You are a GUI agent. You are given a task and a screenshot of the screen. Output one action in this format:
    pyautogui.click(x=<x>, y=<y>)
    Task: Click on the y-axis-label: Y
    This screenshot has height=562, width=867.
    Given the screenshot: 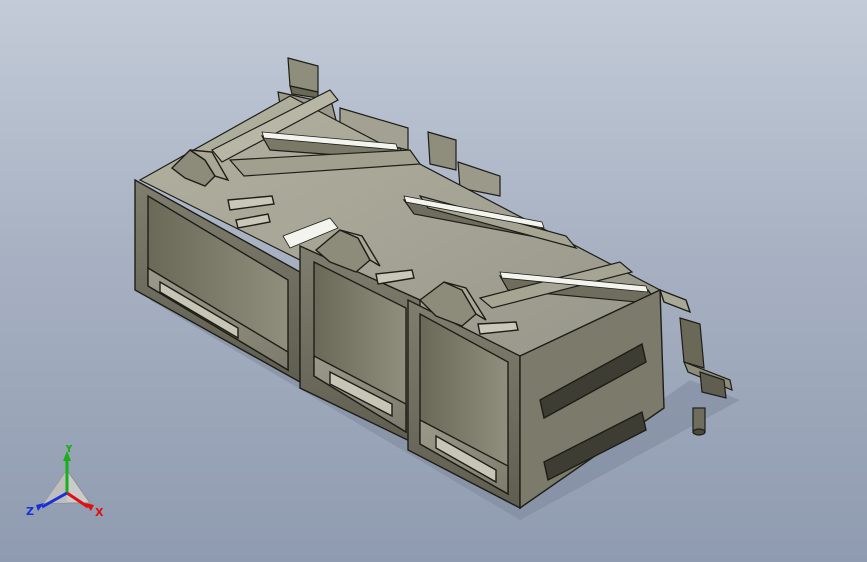 What is the action you would take?
    pyautogui.click(x=69, y=450)
    